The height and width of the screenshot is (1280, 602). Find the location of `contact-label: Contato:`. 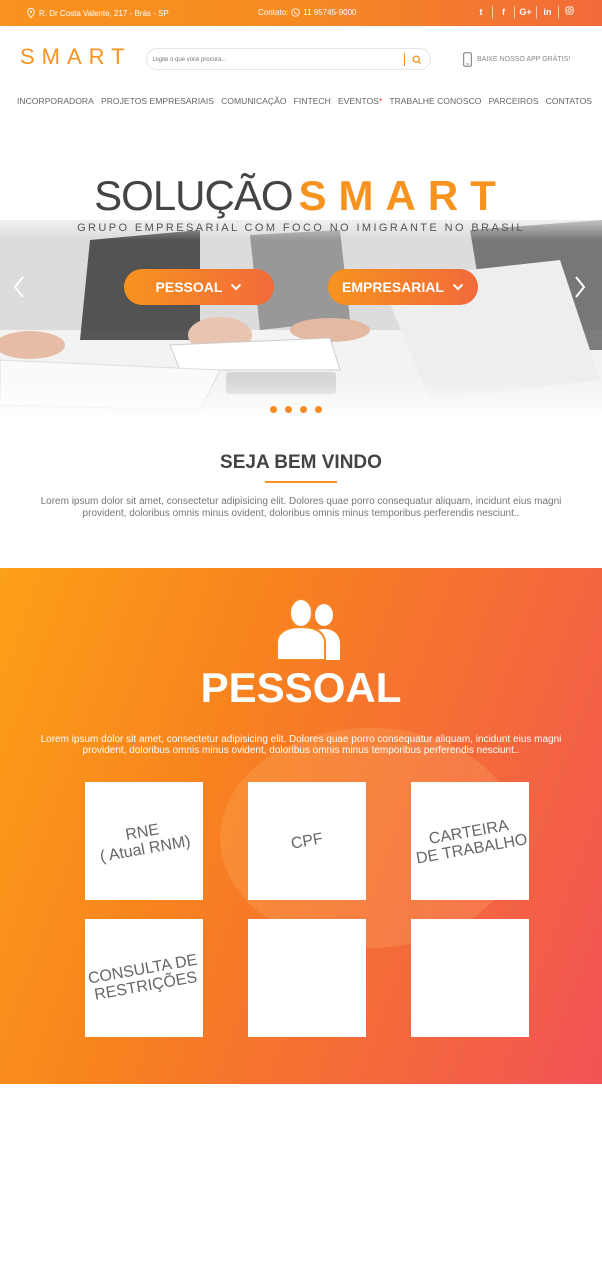

contact-label: Contato: is located at coordinates (273, 12).